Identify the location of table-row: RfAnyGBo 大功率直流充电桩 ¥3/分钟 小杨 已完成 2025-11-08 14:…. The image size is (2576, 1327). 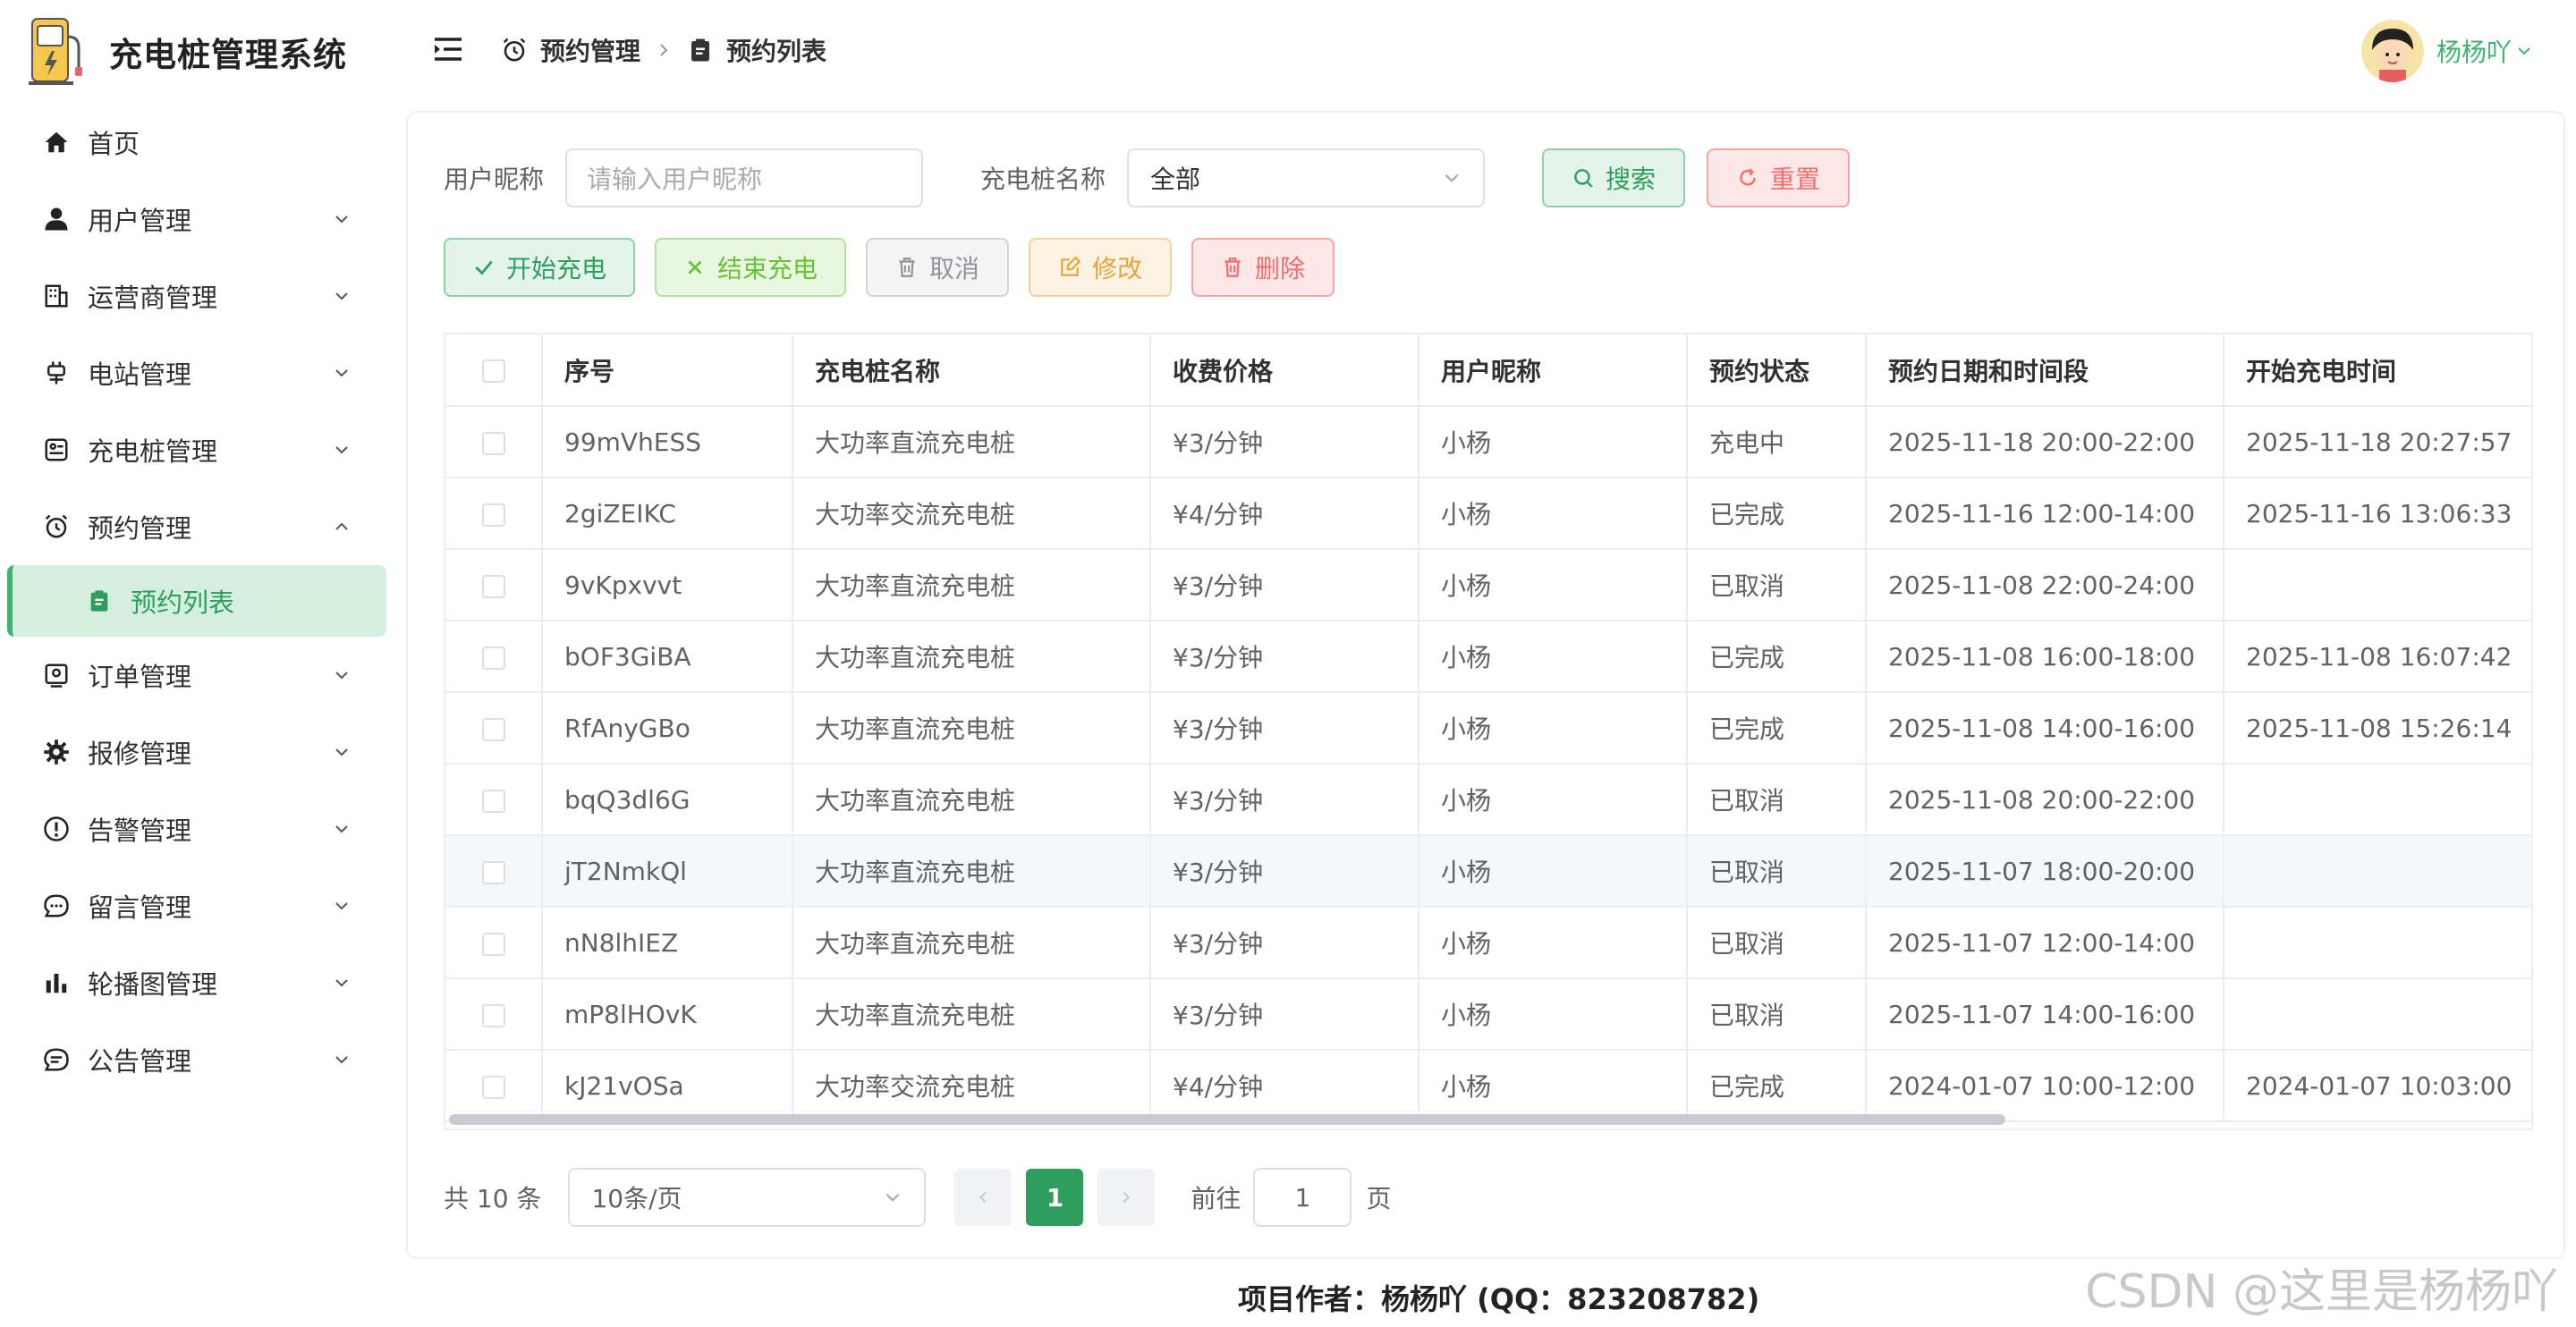
(1488, 728).